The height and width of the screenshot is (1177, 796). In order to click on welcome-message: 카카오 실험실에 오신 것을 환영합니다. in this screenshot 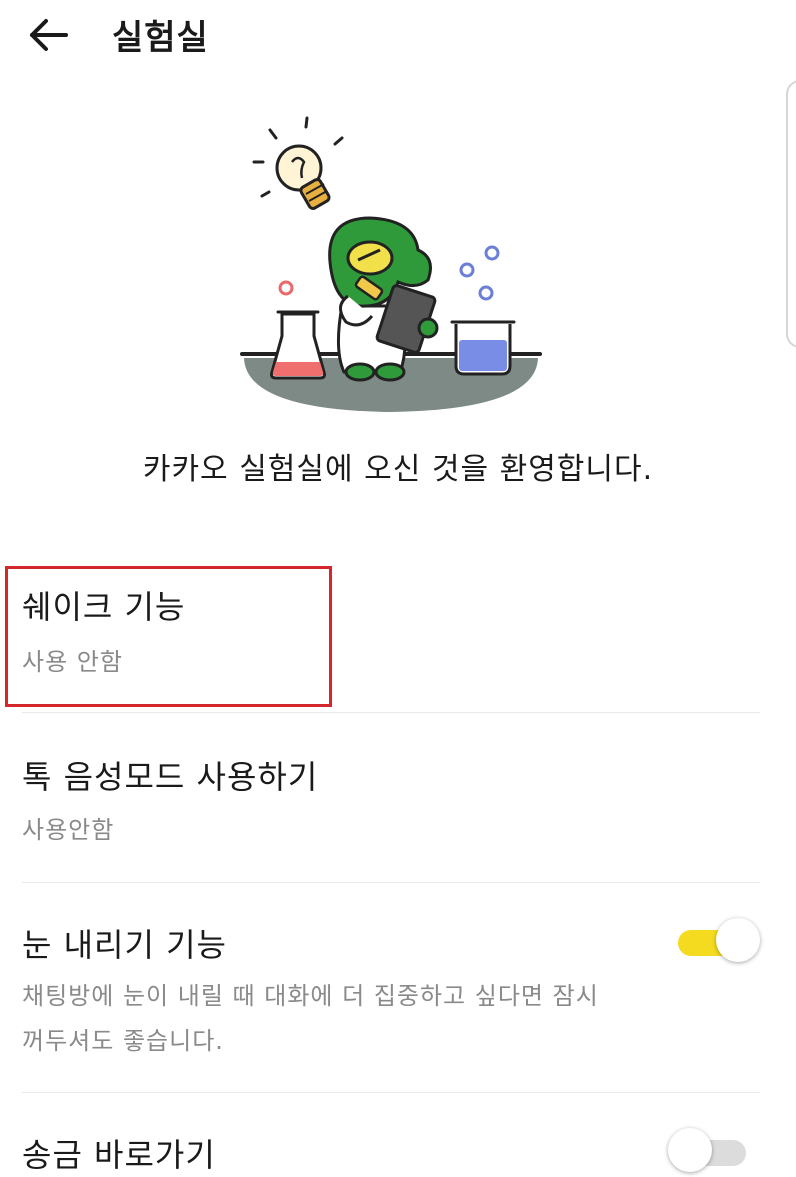, I will do `click(398, 469)`.